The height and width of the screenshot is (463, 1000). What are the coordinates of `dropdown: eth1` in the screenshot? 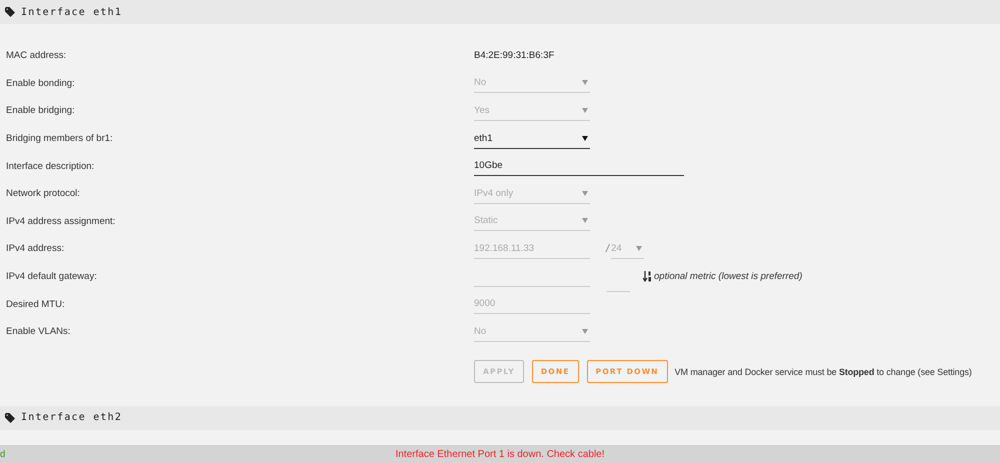 It's located at (532, 138).